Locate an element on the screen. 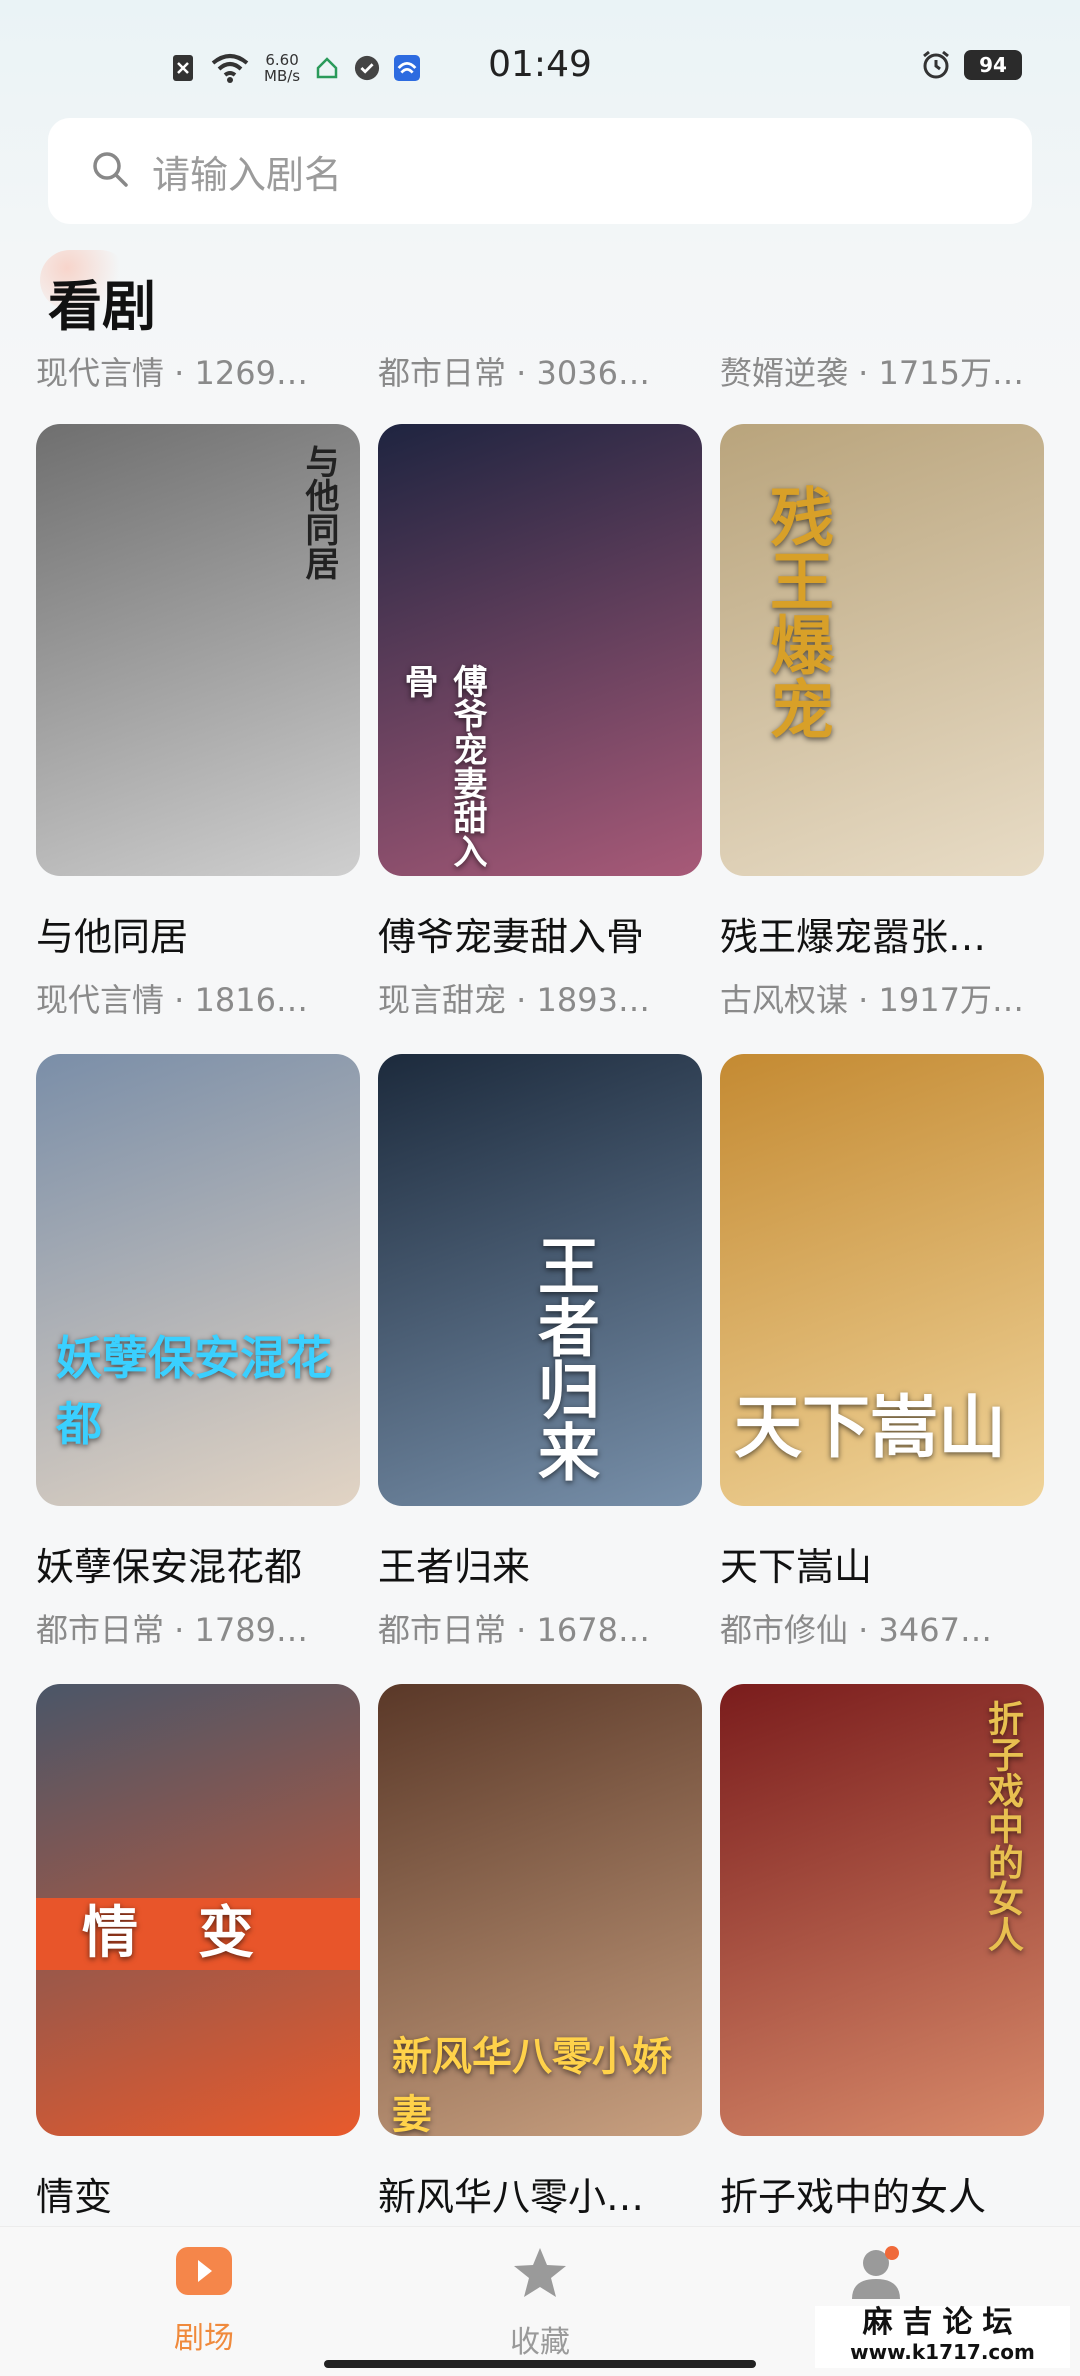  nav-item-theater: 剧场 is located at coordinates (204, 2301).